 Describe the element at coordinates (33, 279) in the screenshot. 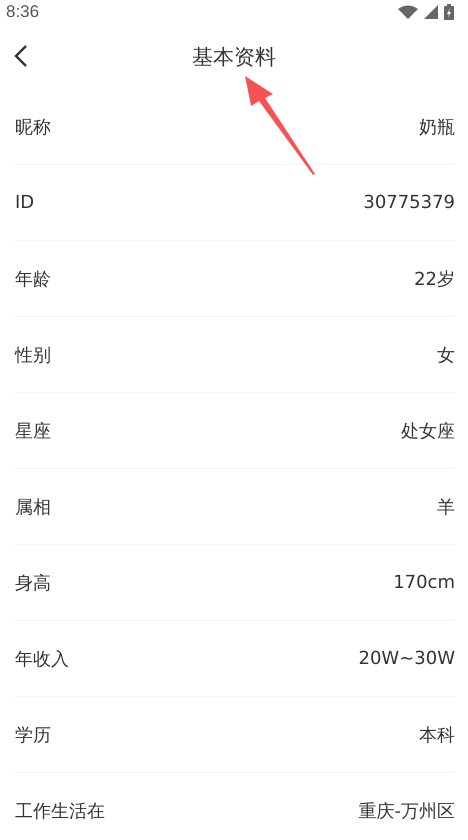

I see `field-label: 年龄` at that location.